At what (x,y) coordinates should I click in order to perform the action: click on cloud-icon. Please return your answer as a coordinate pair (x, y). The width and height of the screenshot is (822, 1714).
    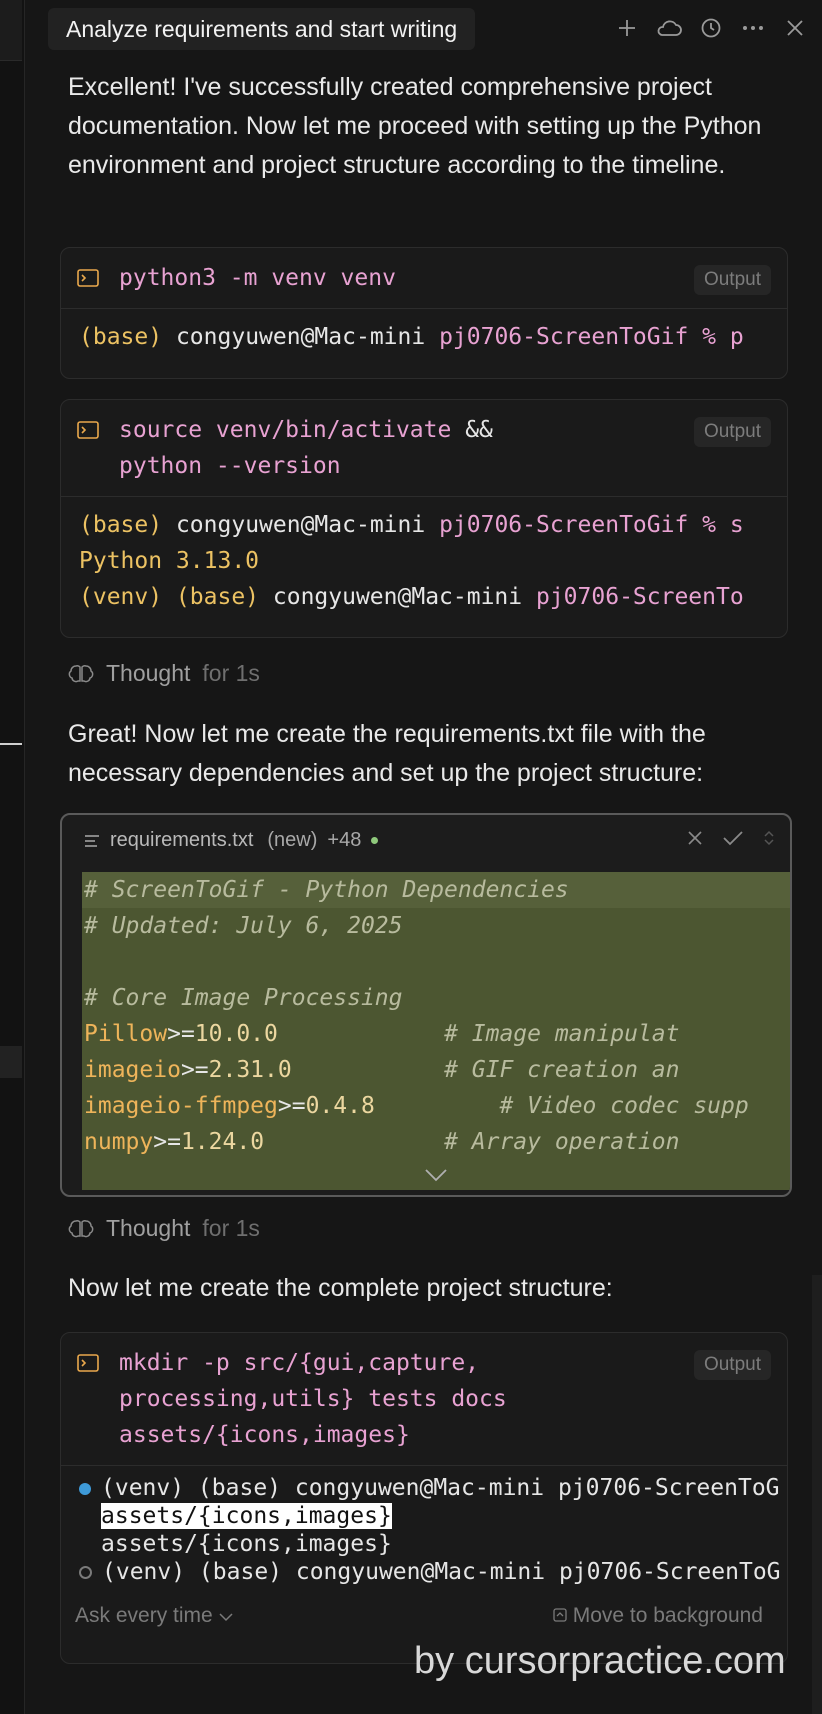
    Looking at the image, I should click on (669, 28).